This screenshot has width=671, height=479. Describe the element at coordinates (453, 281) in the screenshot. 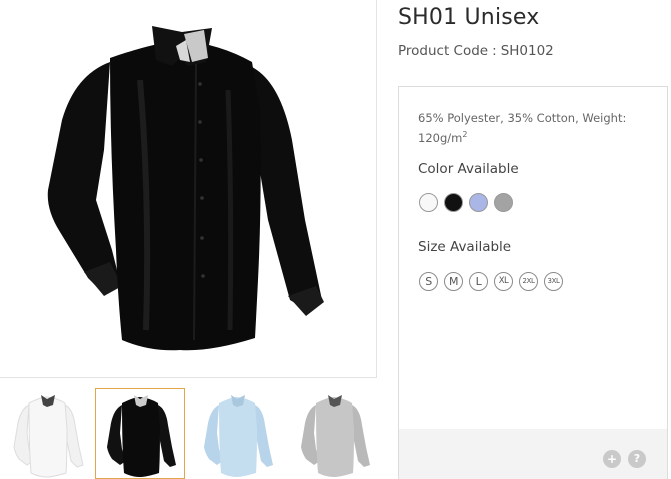

I see `size-option-m: M` at that location.